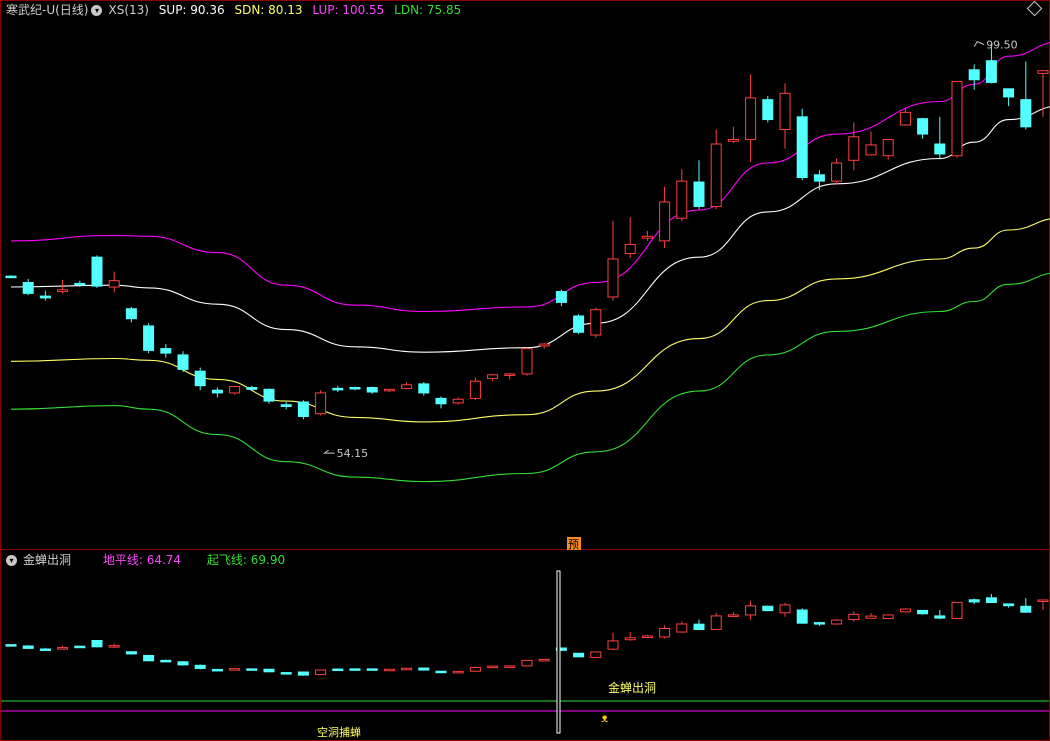 The height and width of the screenshot is (741, 1050). I want to click on bear-signal-label: 空洞捕蝉, so click(339, 732).